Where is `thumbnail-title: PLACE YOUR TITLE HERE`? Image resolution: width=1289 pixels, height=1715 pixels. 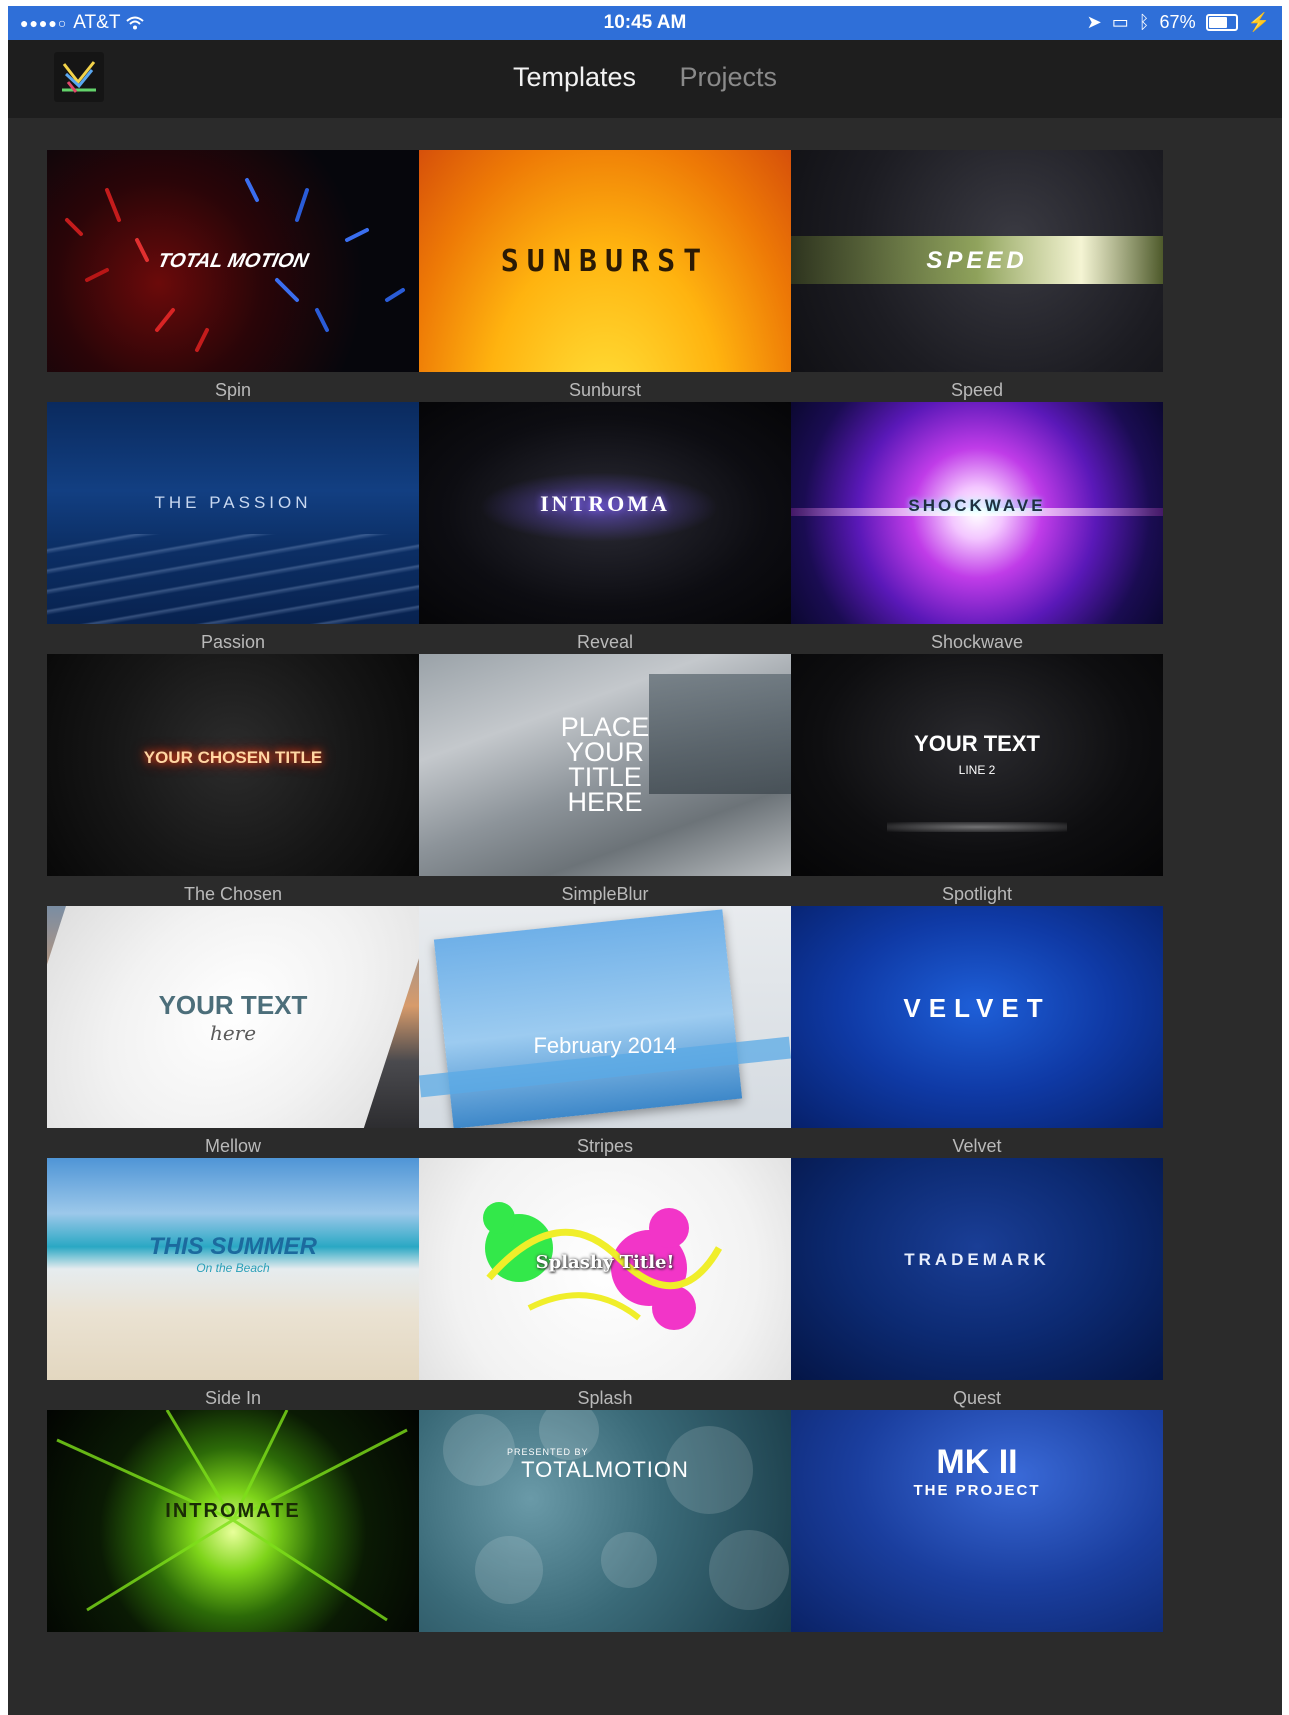 thumbnail-title: PLACE YOUR TITLE HERE is located at coordinates (605, 764).